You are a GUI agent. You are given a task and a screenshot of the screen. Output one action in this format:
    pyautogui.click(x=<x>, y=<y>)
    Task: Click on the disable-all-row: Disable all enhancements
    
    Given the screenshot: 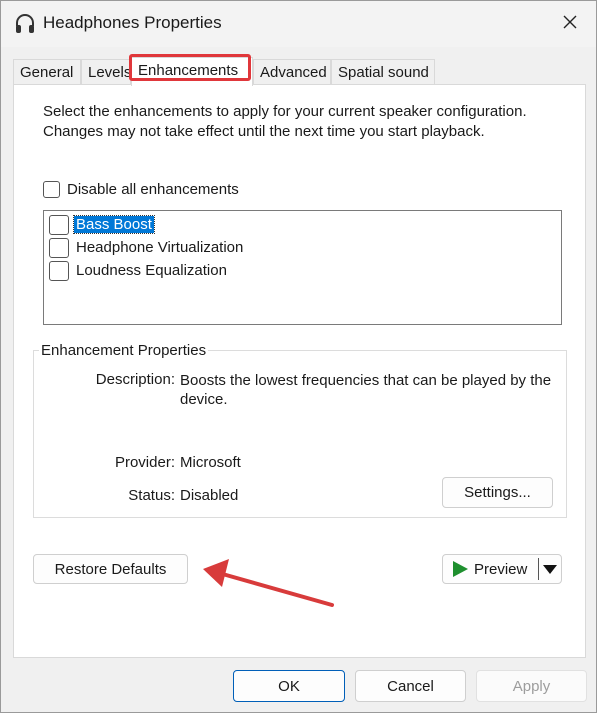 What is the action you would take?
    pyautogui.click(x=141, y=189)
    